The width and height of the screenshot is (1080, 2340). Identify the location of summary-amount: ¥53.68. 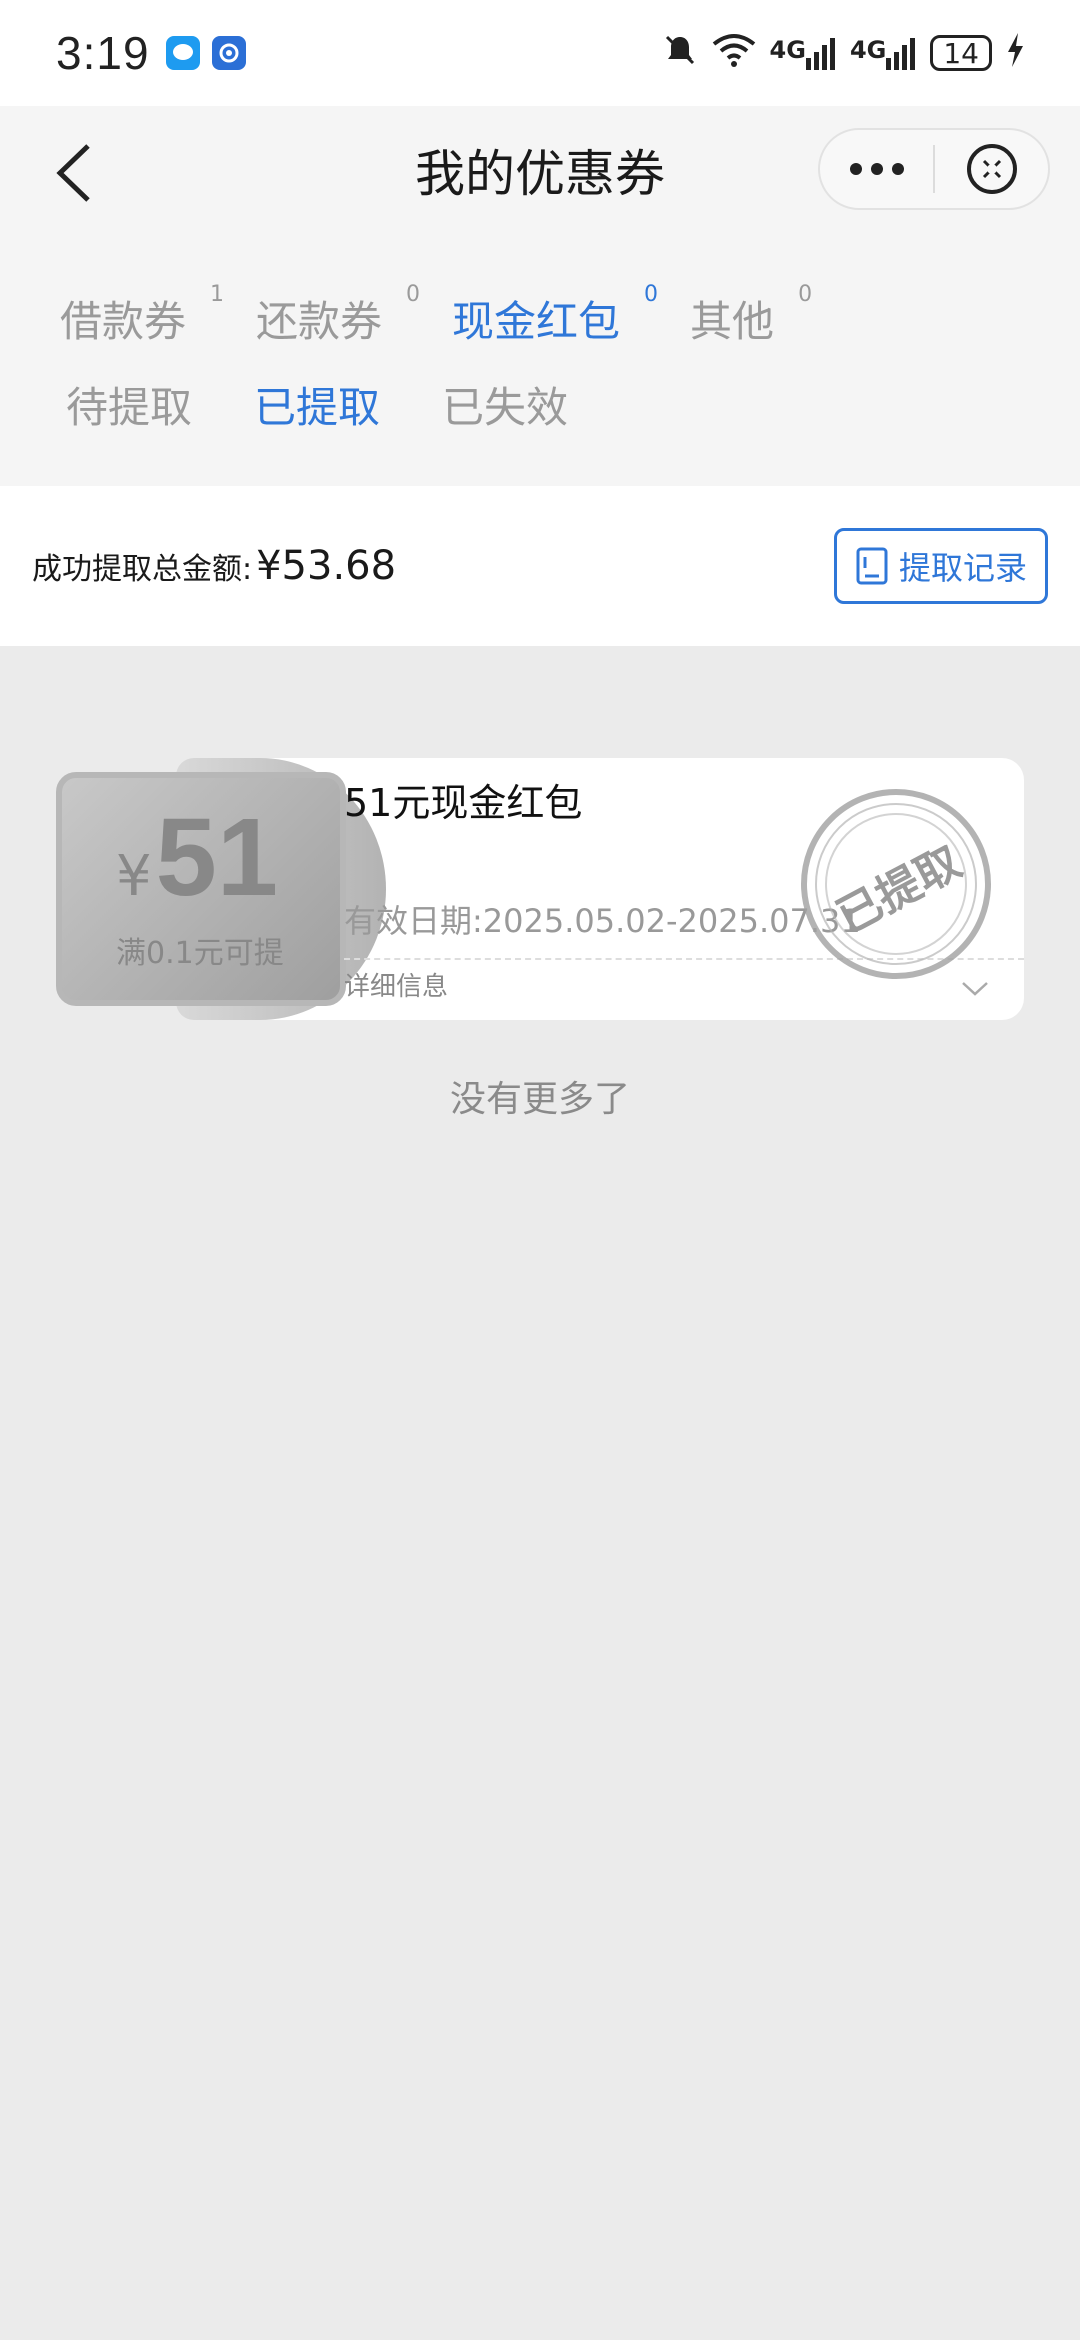
(326, 566).